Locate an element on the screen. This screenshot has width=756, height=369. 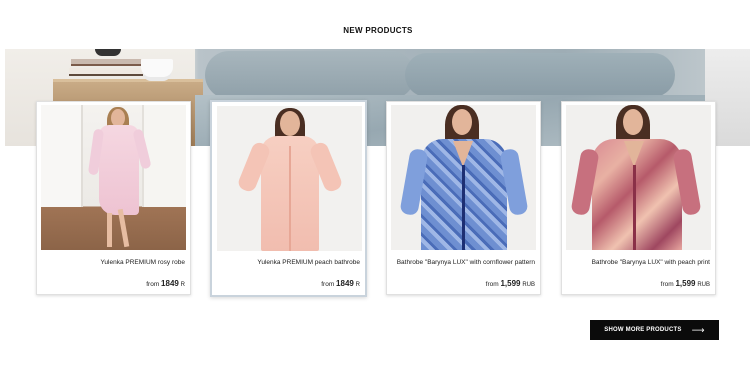
show-more-products-button: SHOW MORE PRODUCTS ⟶ is located at coordinates (654, 330).